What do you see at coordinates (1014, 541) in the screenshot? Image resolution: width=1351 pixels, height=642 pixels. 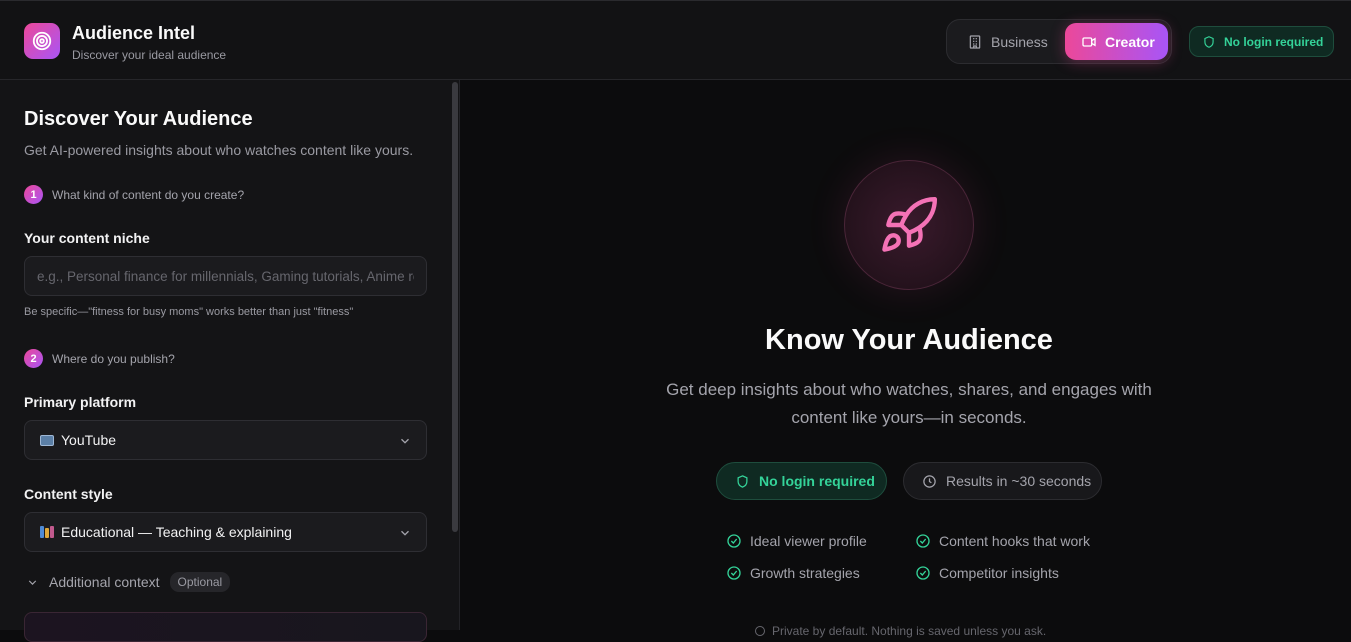 I see `feature-label: Content hooks that work` at bounding box center [1014, 541].